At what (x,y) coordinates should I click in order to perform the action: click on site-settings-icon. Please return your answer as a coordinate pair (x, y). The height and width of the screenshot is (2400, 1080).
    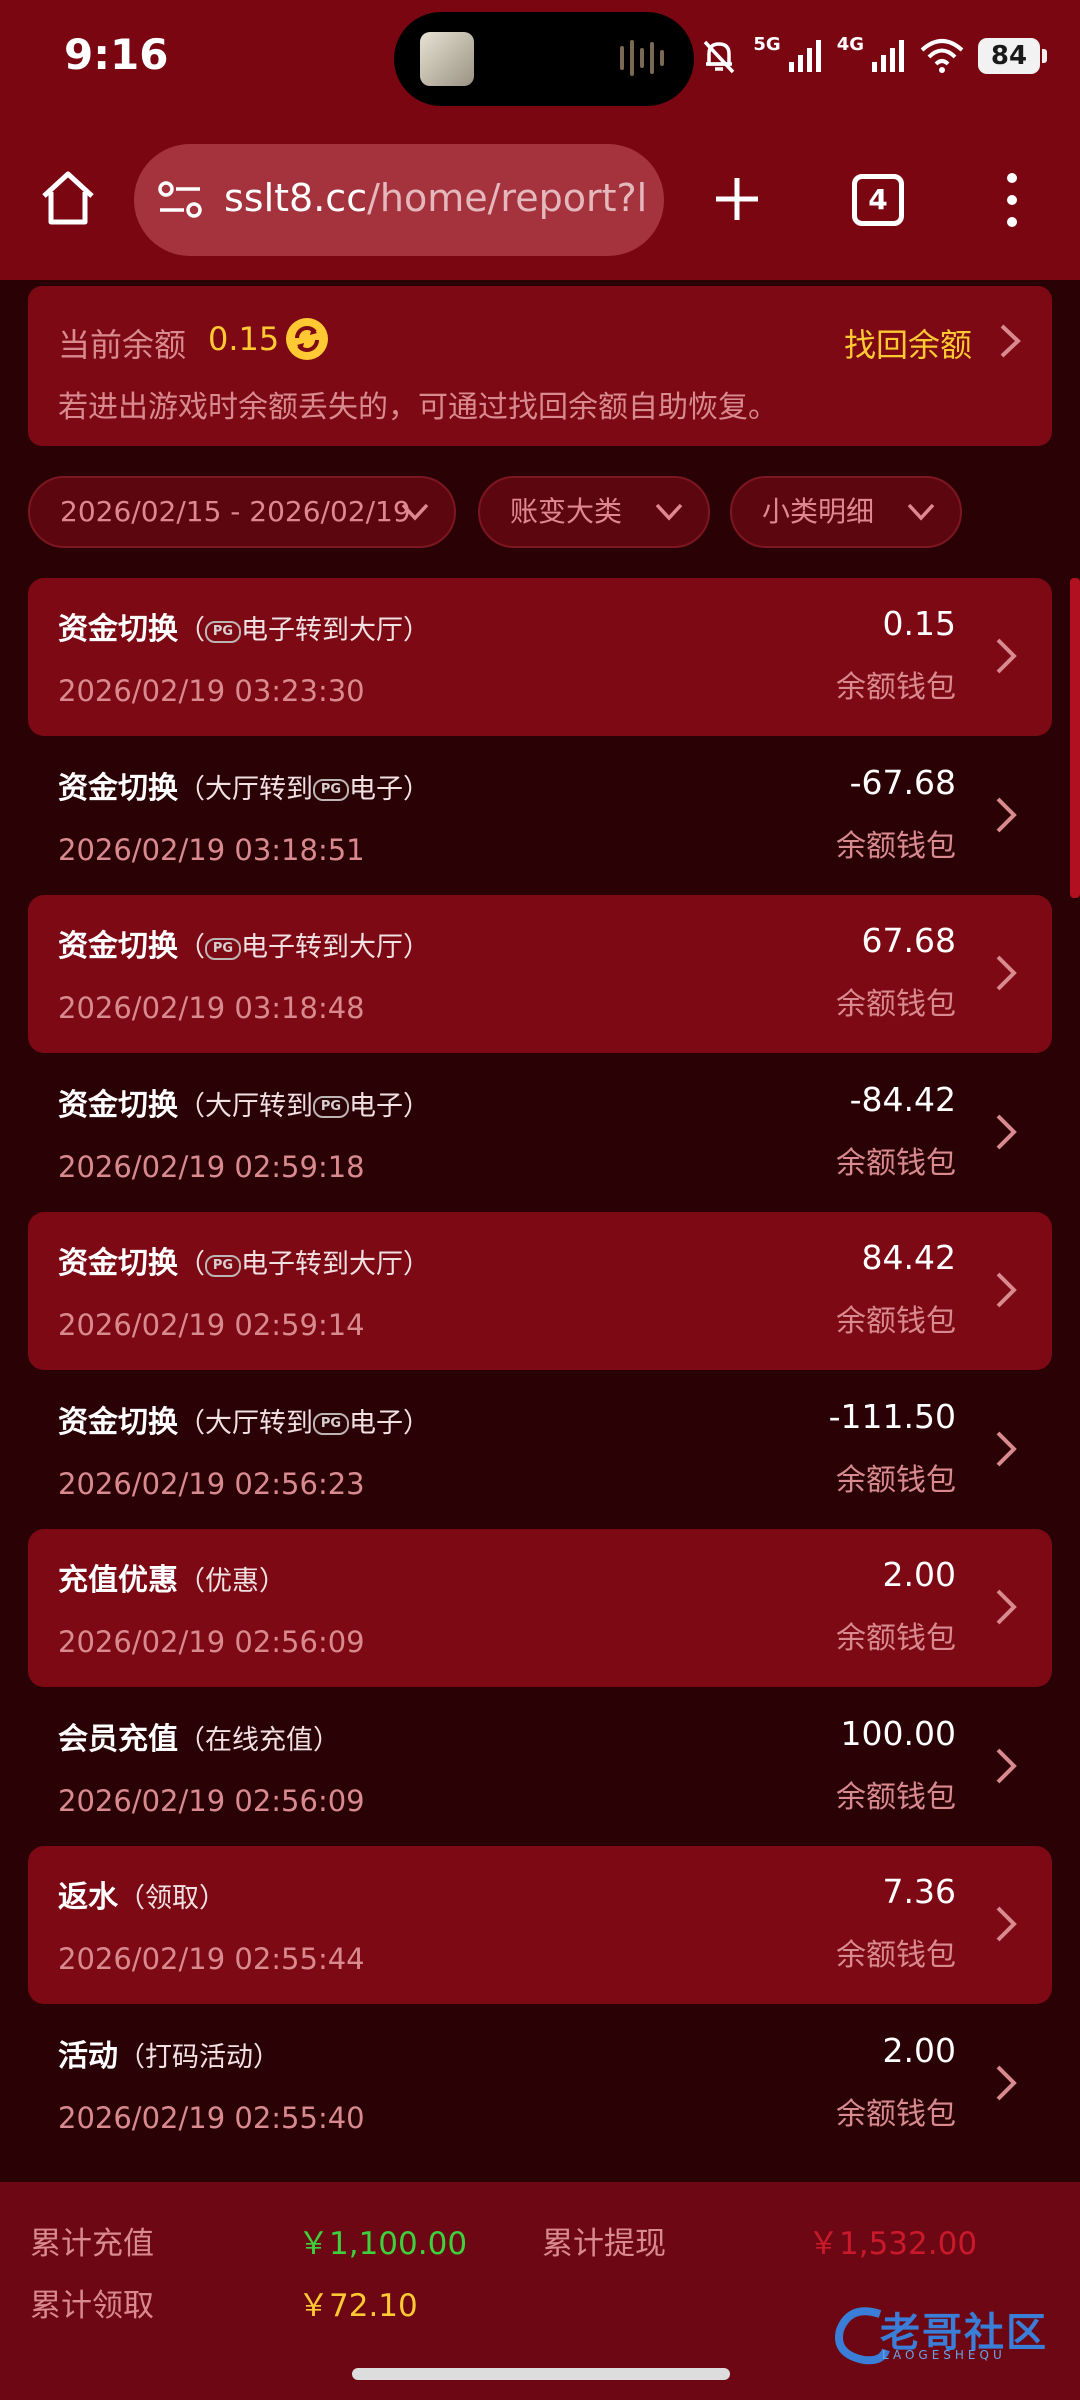
    Looking at the image, I should click on (181, 200).